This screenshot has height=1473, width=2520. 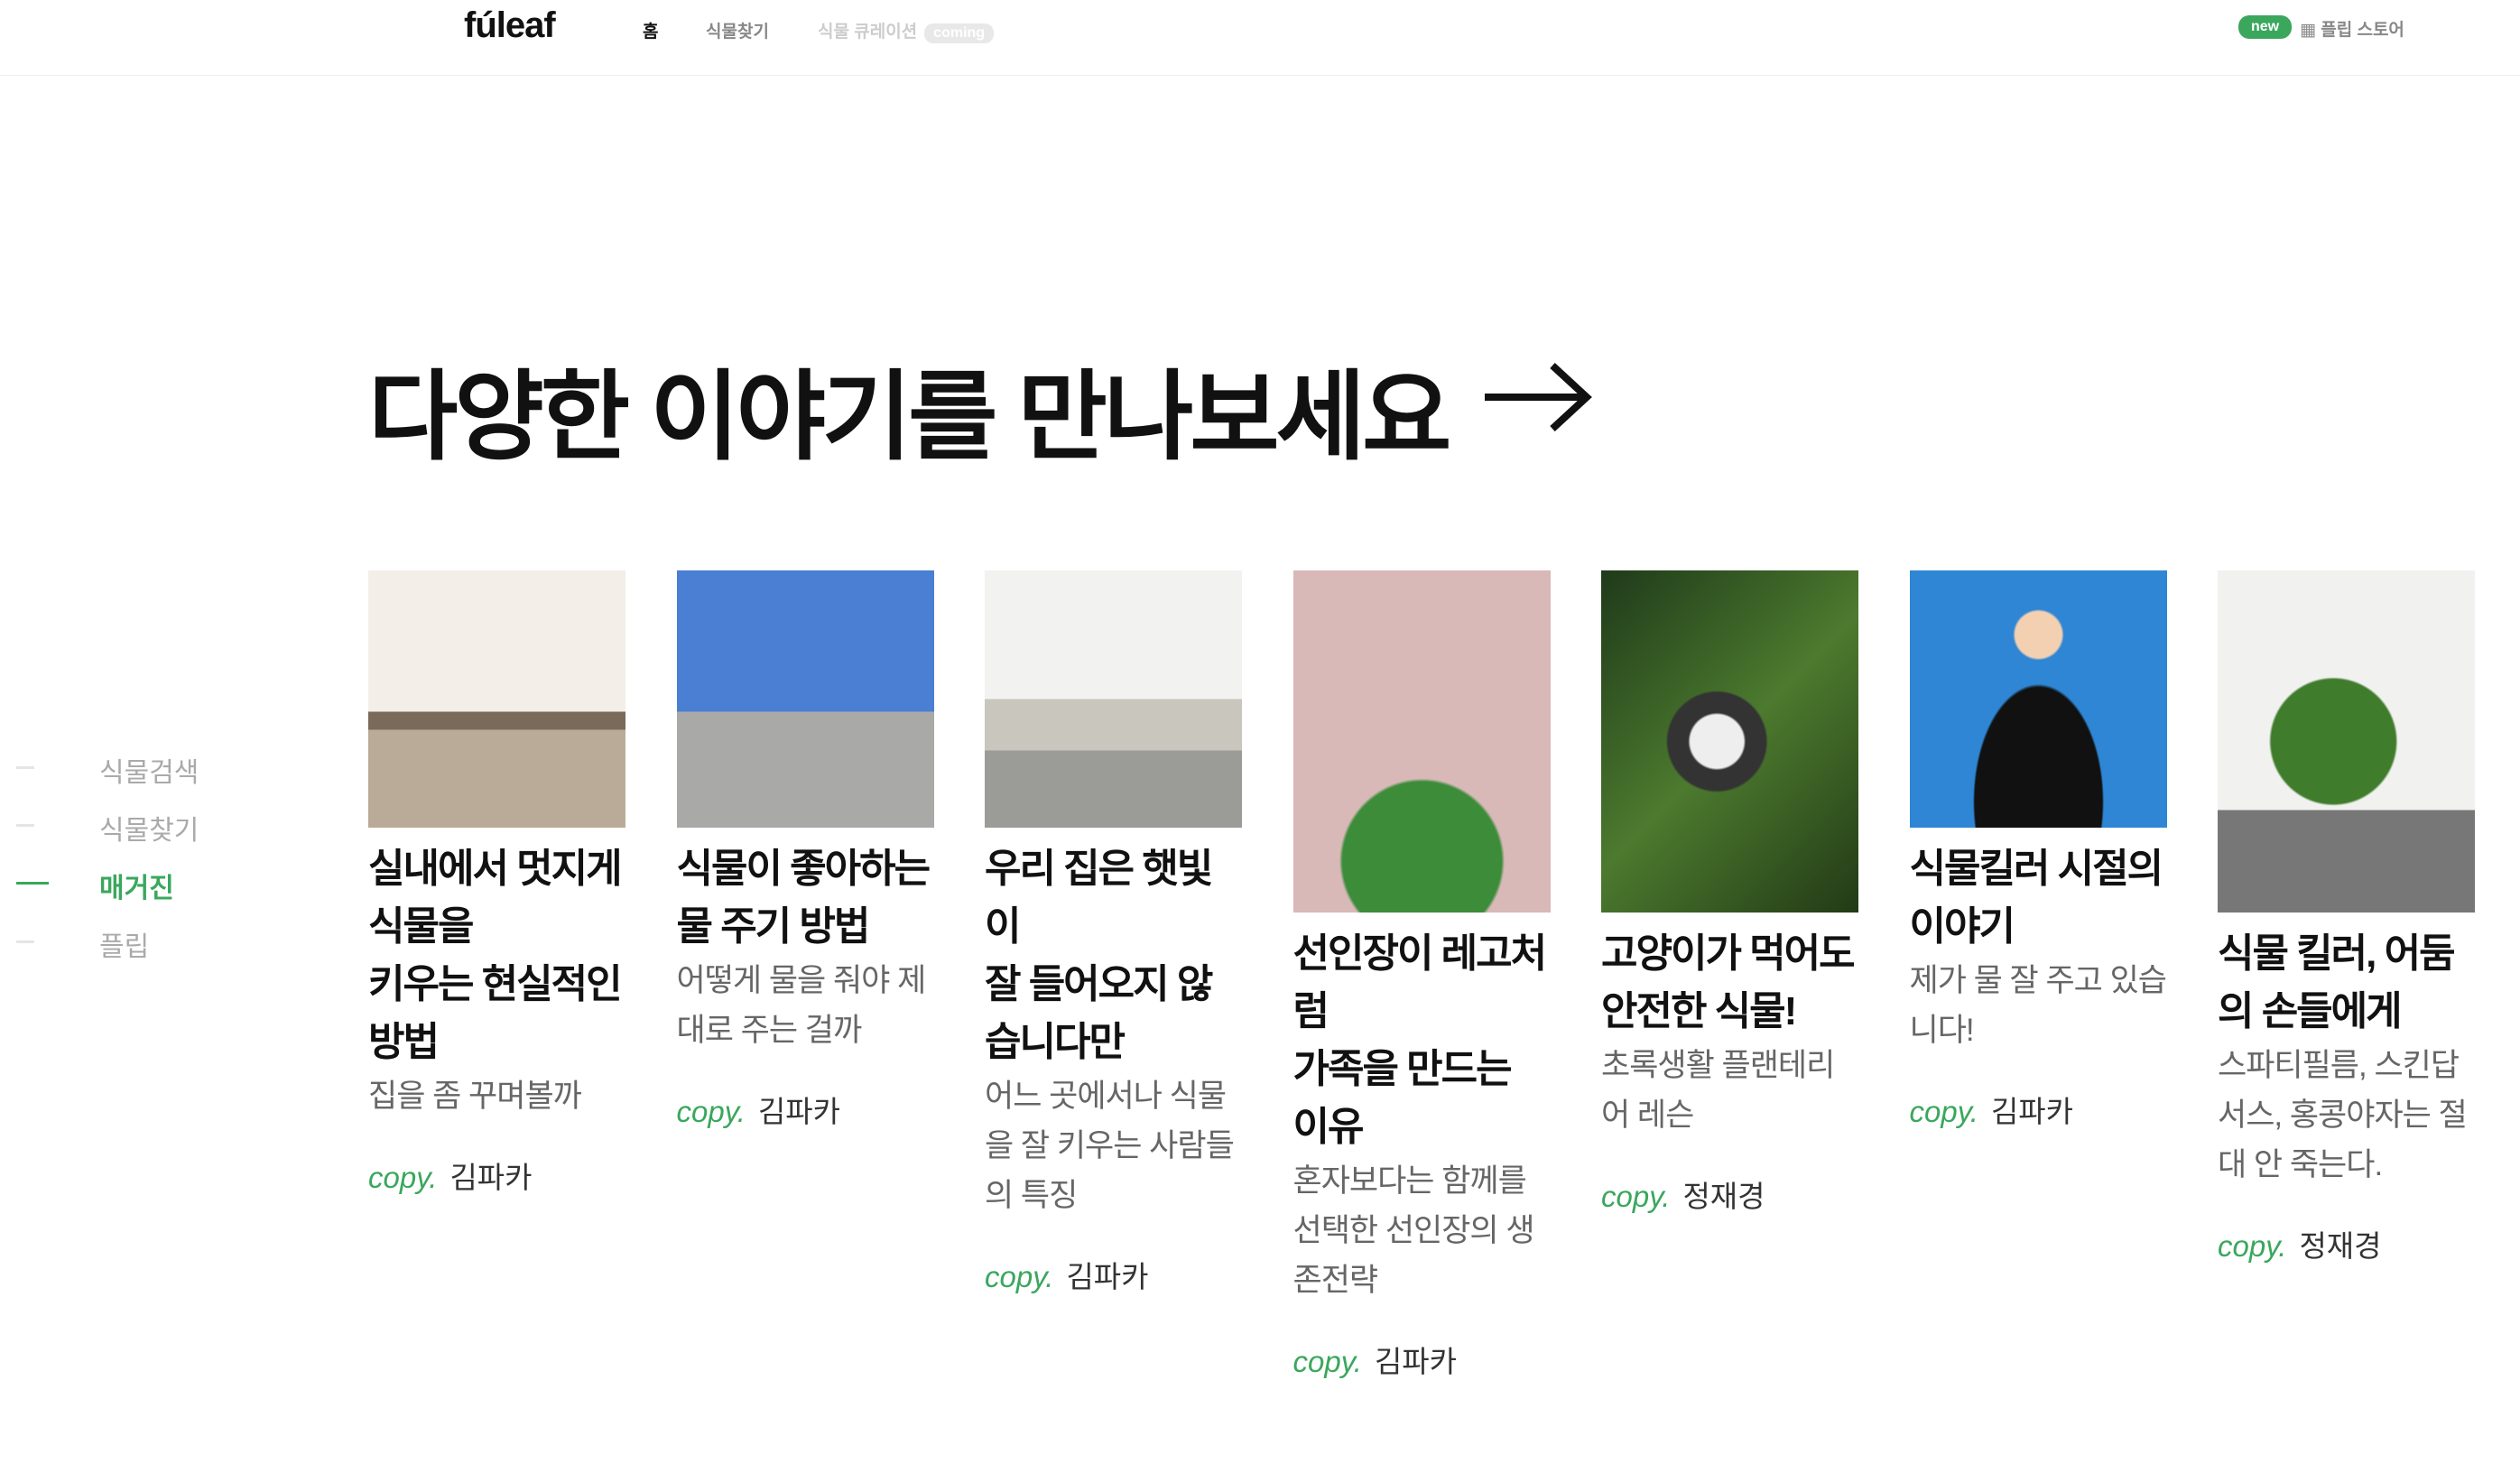 What do you see at coordinates (1729, 983) in the screenshot?
I see `card-title: 고양이가 먹어도 안전한 식물!` at bounding box center [1729, 983].